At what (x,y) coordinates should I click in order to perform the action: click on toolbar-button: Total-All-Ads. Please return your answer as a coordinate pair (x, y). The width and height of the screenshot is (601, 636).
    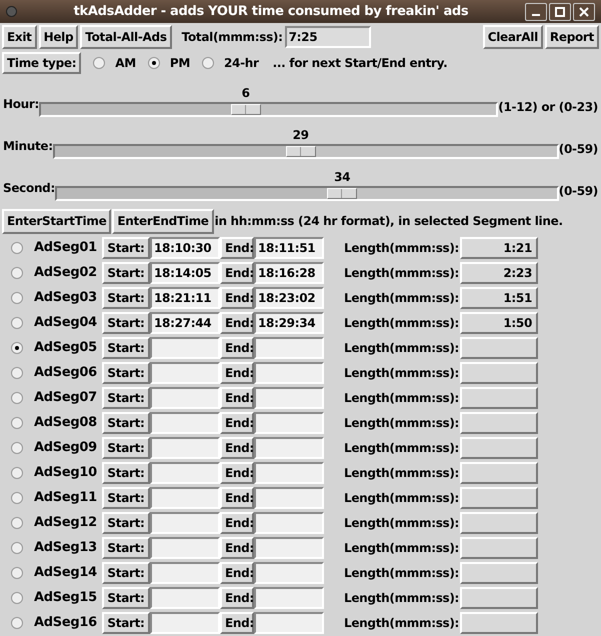
    Looking at the image, I should click on (126, 37).